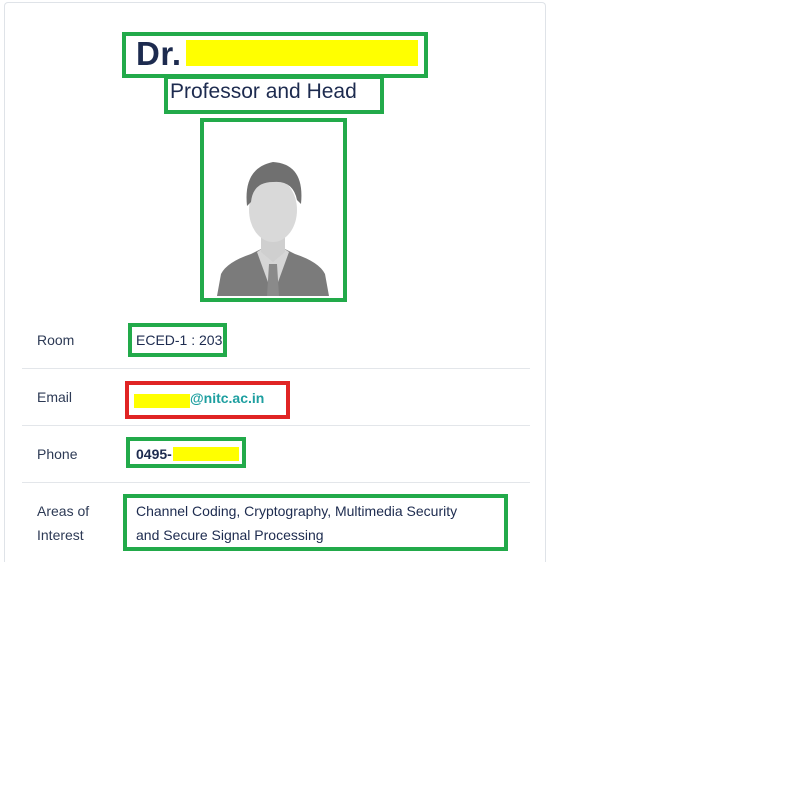  What do you see at coordinates (315, 522) in the screenshot?
I see `interest-annotation-box` at bounding box center [315, 522].